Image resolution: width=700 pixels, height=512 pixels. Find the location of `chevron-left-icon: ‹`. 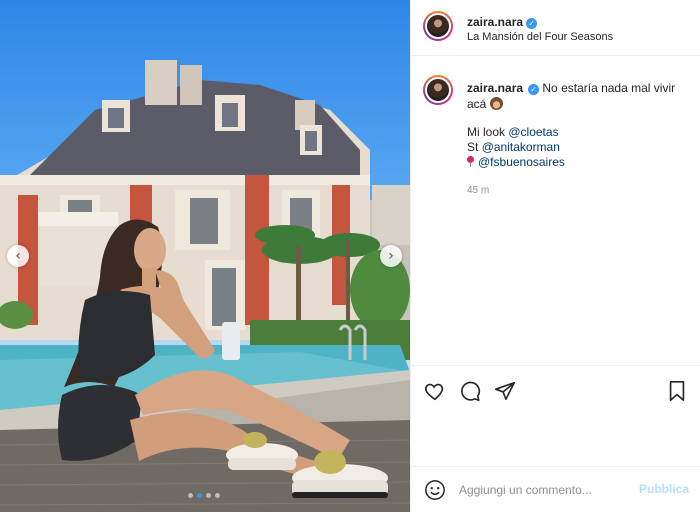

chevron-left-icon: ‹ is located at coordinates (18, 256).